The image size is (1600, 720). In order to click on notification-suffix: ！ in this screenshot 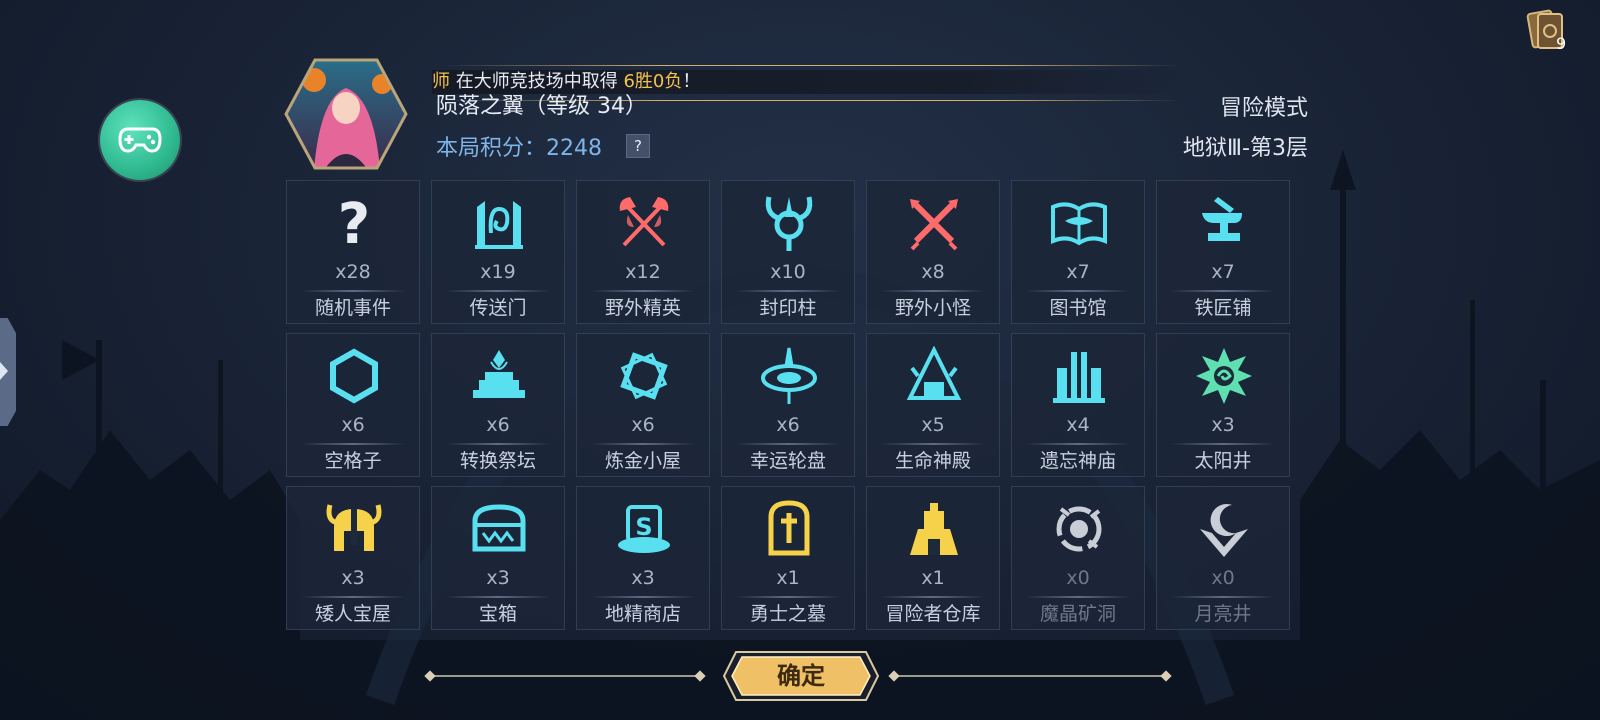, I will do `click(691, 81)`.